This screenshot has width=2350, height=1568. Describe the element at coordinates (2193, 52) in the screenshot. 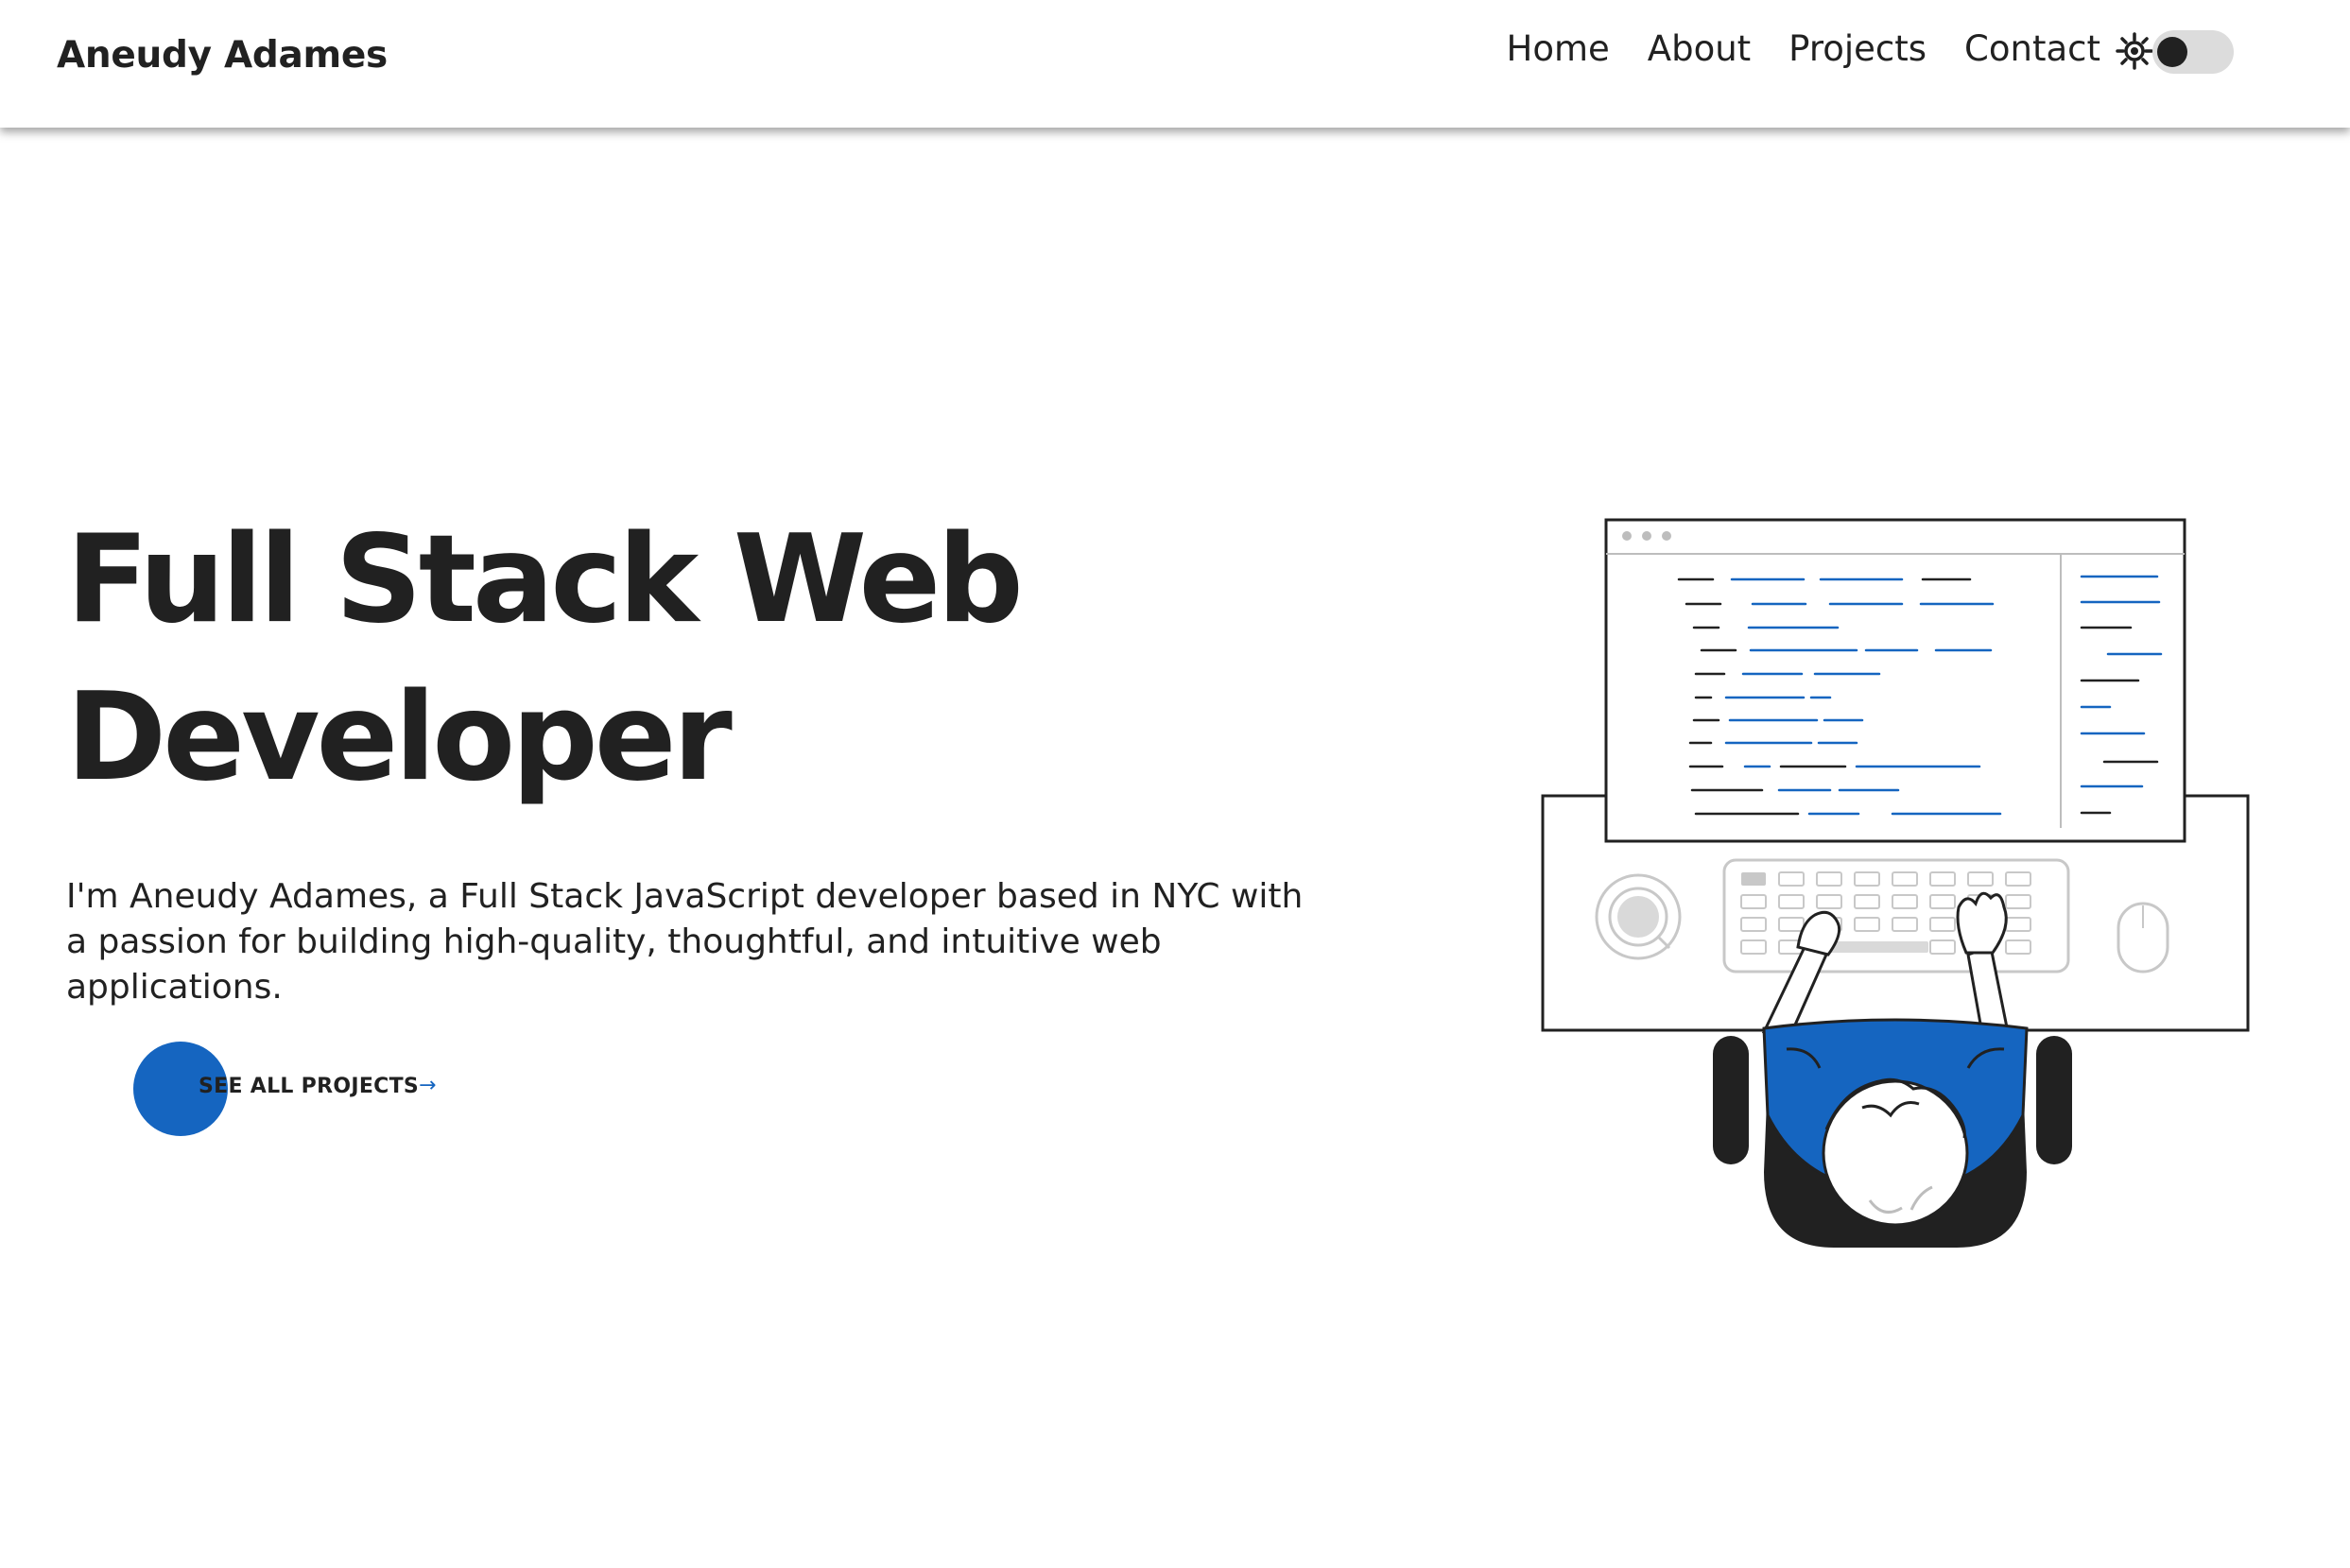

I see `theme-toggle` at that location.